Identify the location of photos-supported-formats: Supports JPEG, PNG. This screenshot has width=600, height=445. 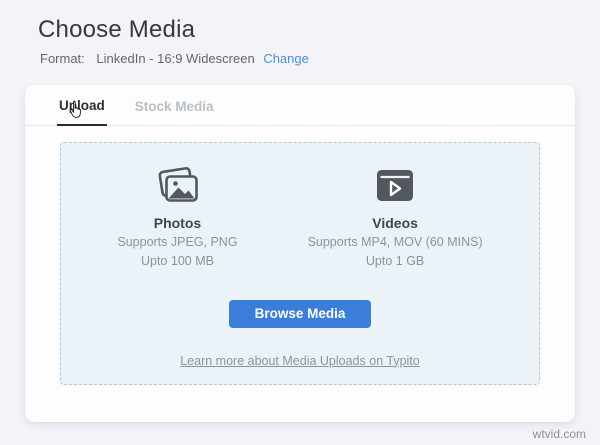
(177, 242).